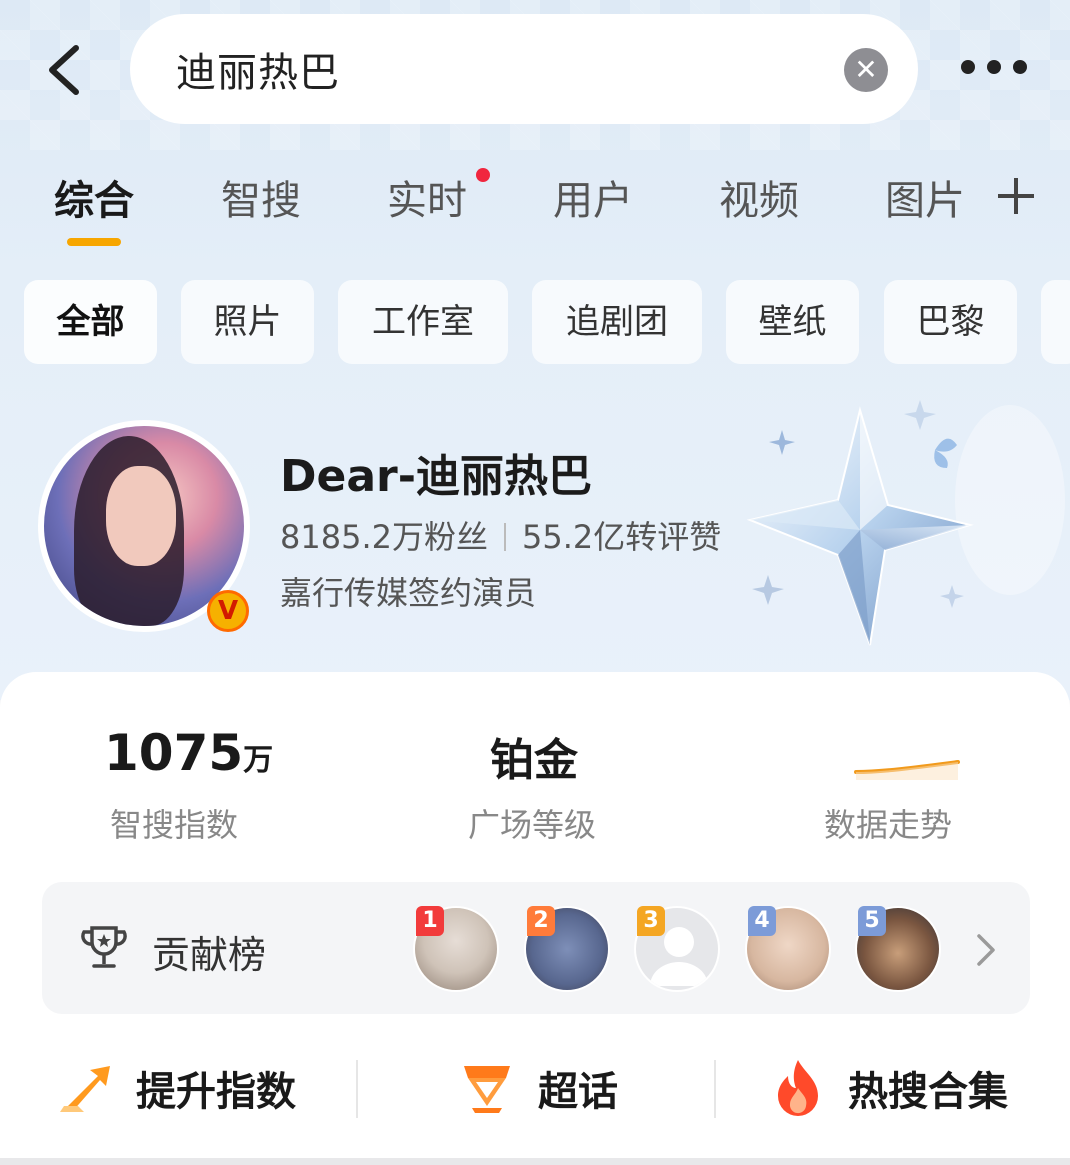 This screenshot has height=1165, width=1070. What do you see at coordinates (174, 753) in the screenshot?
I see `smart-index-number: 1075` at bounding box center [174, 753].